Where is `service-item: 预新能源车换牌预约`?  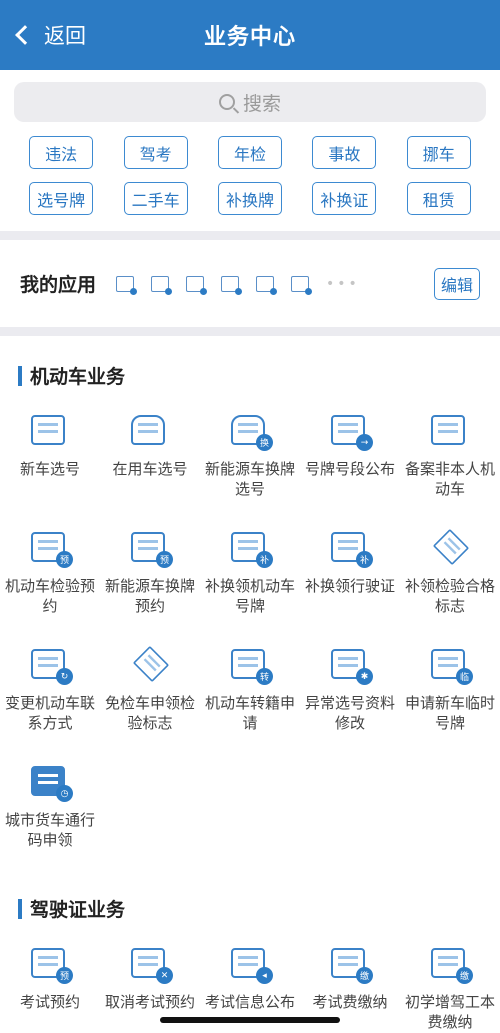 service-item: 预新能源车换牌预约 is located at coordinates (150, 586).